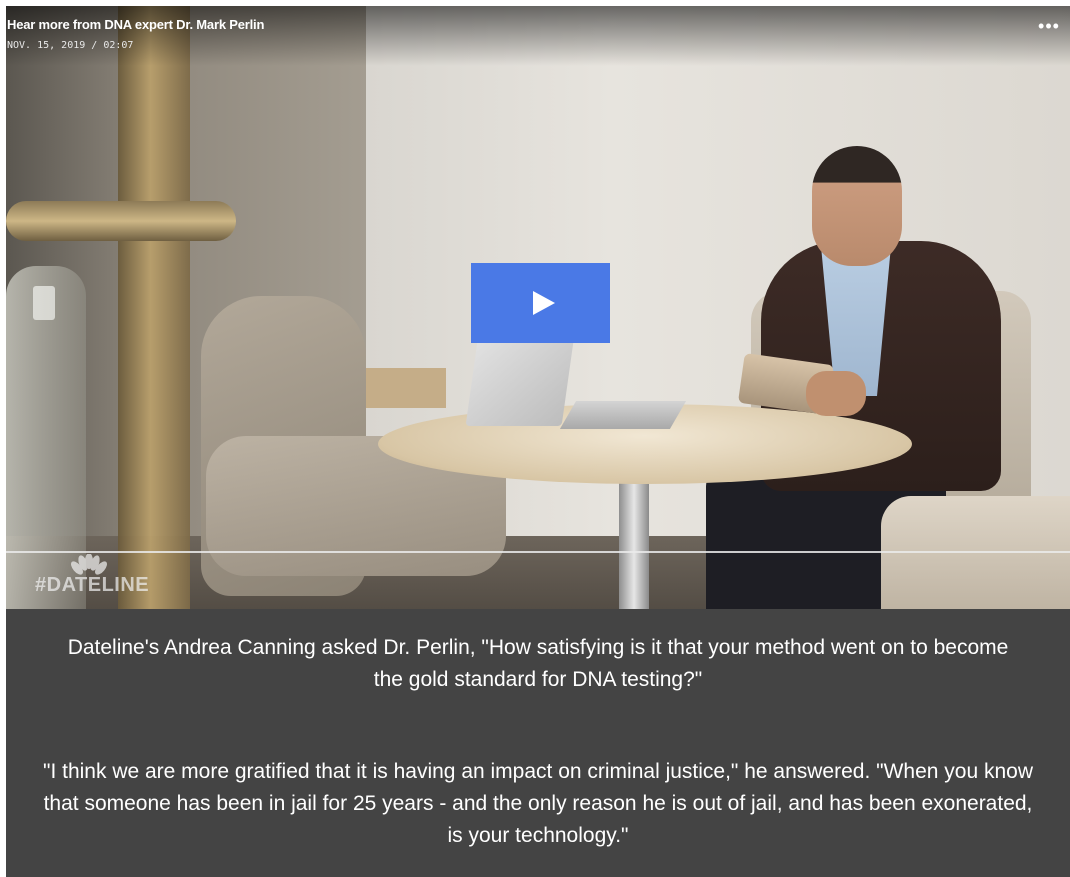 This screenshot has width=1070, height=877. I want to click on dateline-watermark: #DATELINE, so click(95, 578).